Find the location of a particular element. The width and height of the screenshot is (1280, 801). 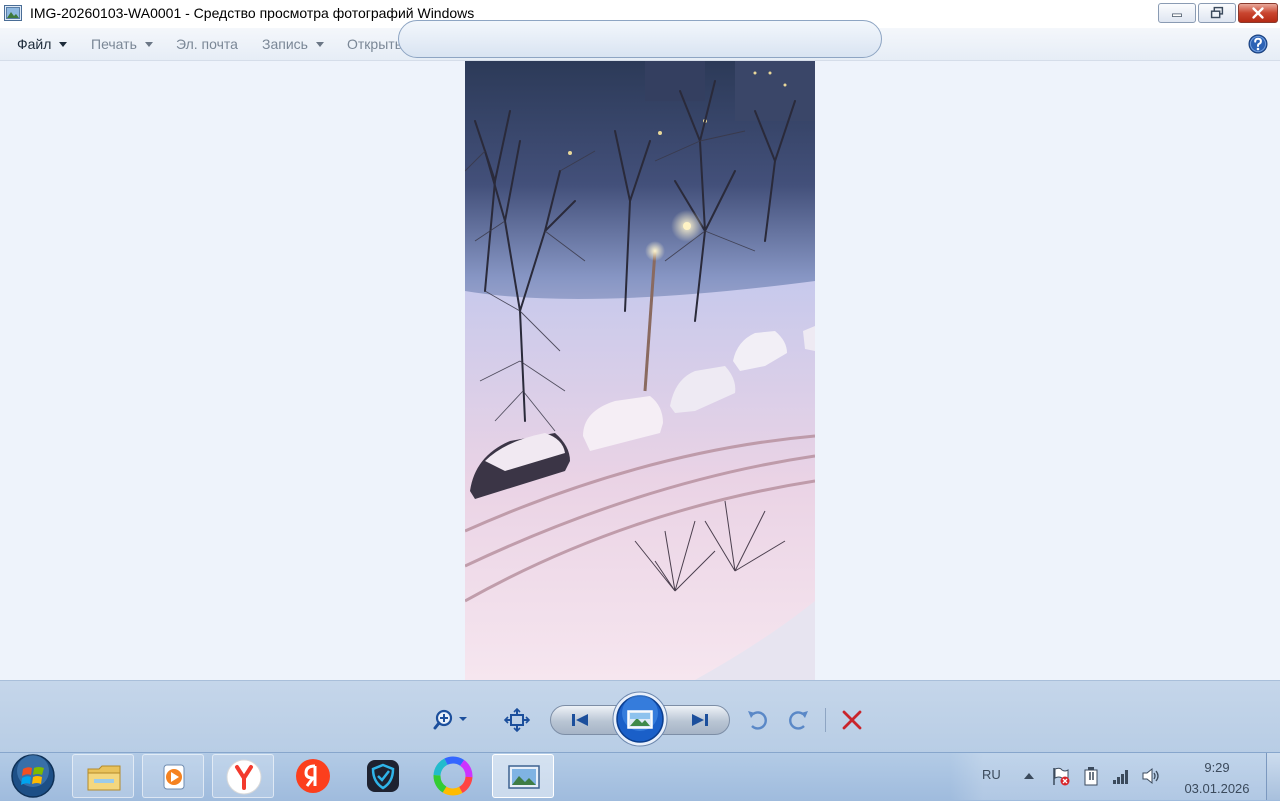

taskbar-photo-viewer is located at coordinates (523, 776).